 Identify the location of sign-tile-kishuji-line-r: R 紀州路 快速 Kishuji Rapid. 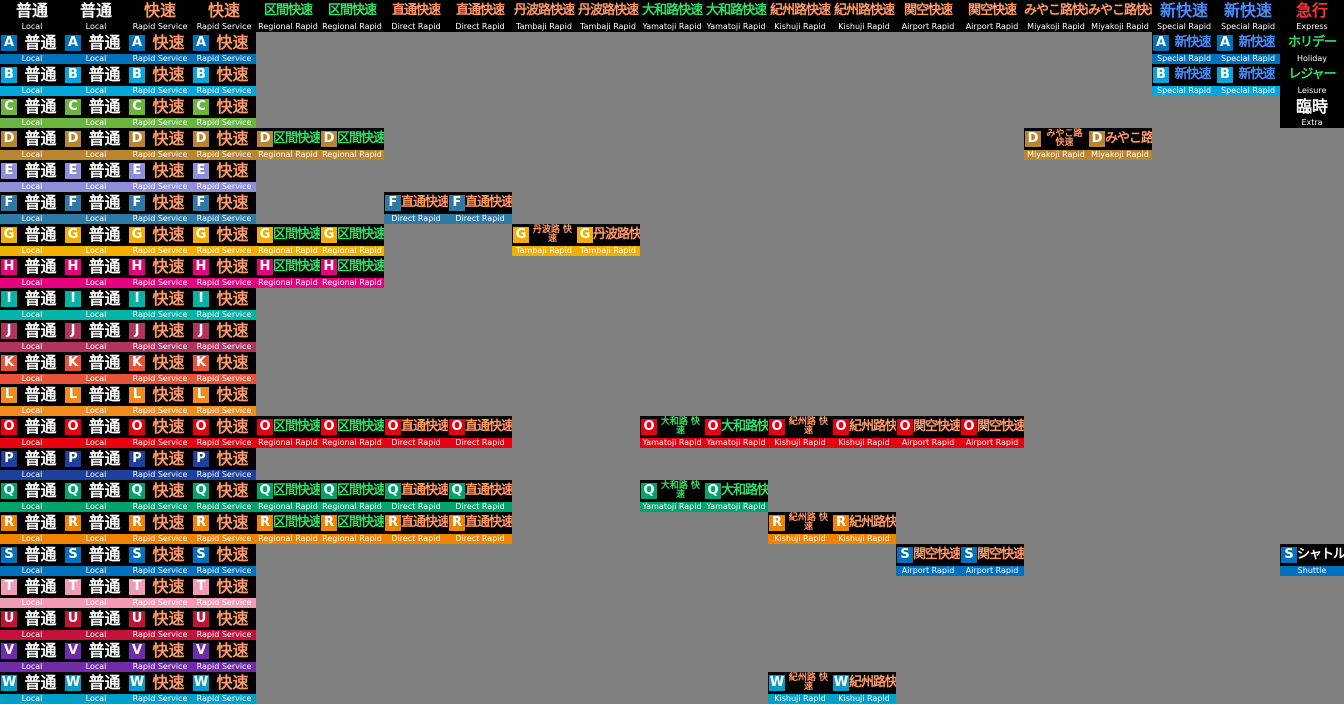
(800, 528).